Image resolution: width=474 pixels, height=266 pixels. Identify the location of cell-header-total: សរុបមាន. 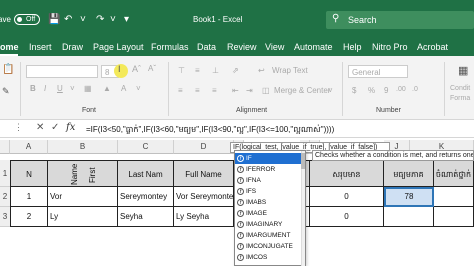
(347, 173).